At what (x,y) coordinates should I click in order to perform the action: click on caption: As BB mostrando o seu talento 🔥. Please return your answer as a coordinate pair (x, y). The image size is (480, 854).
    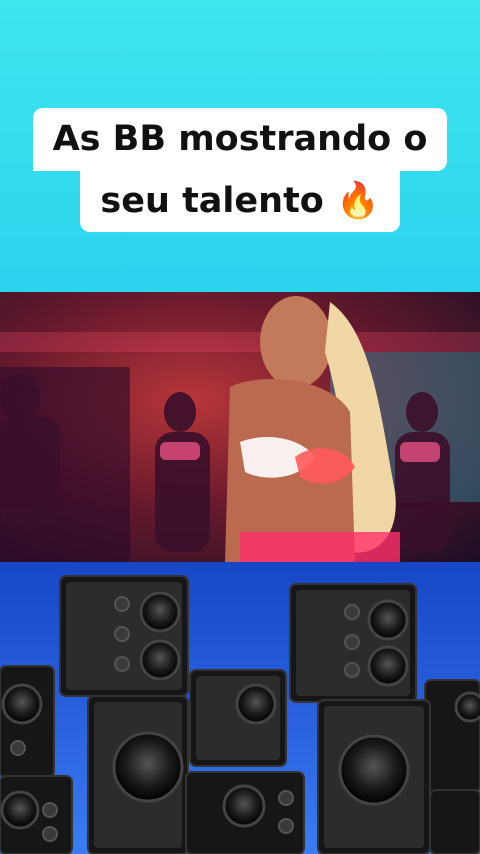
    Looking at the image, I should click on (240, 170).